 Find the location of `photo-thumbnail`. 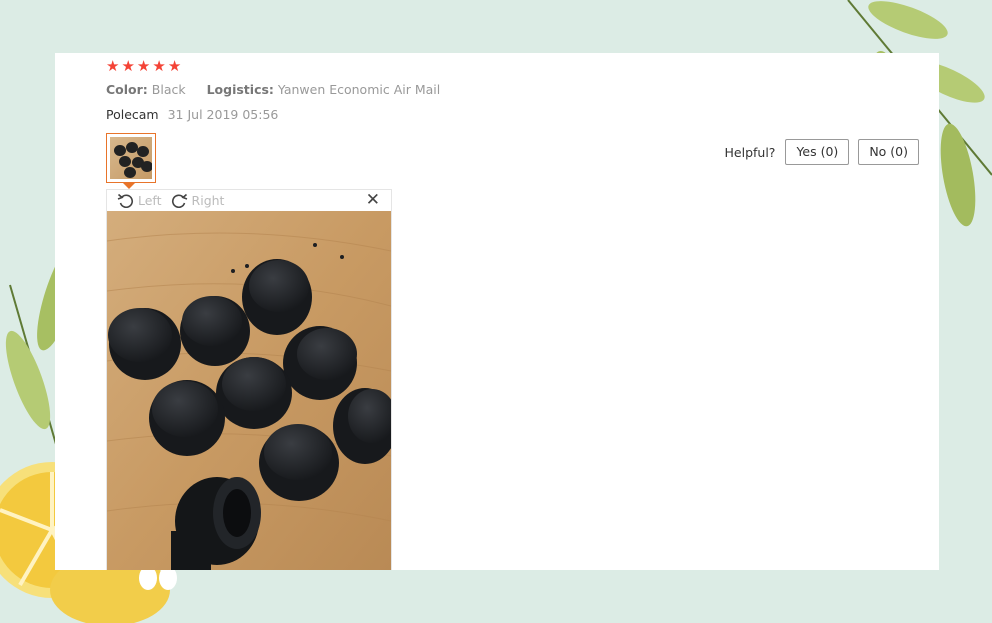

photo-thumbnail is located at coordinates (131, 158).